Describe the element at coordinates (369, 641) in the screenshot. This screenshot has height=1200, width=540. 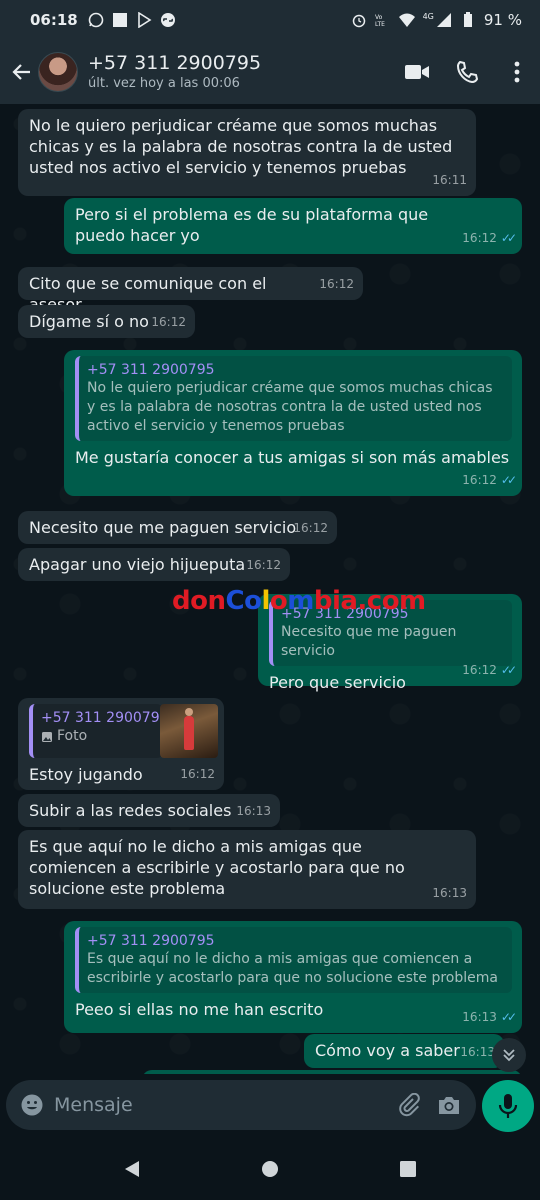
I see `quoted-text: Necesito que me paguen servicio` at that location.